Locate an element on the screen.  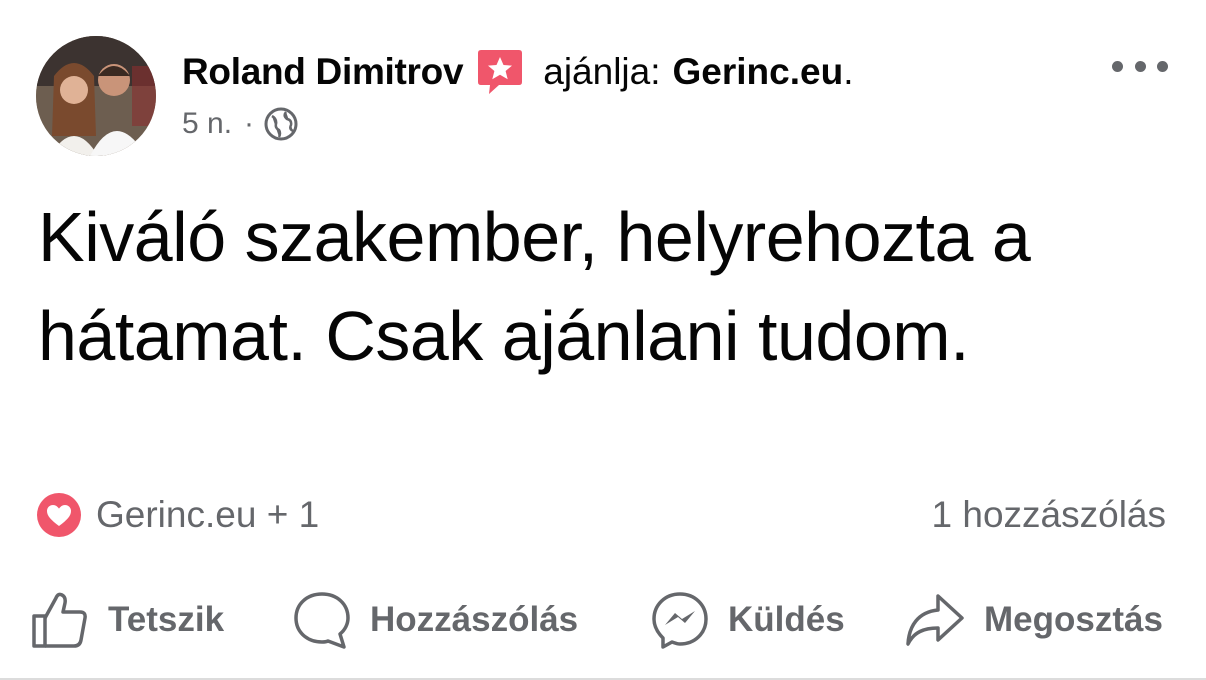
share-button: Megosztás is located at coordinates (1033, 620).